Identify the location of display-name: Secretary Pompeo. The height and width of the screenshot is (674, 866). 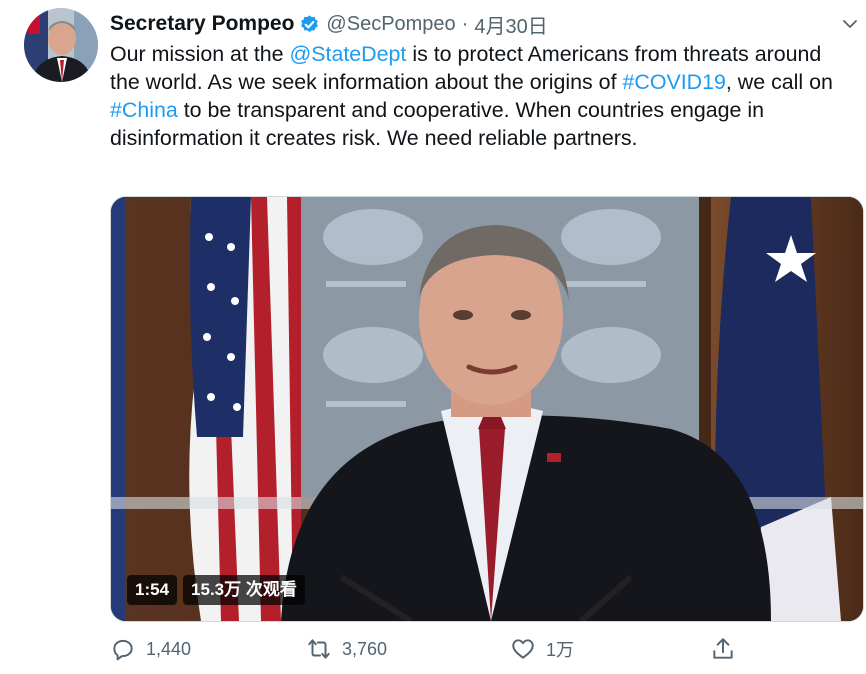
(202, 24).